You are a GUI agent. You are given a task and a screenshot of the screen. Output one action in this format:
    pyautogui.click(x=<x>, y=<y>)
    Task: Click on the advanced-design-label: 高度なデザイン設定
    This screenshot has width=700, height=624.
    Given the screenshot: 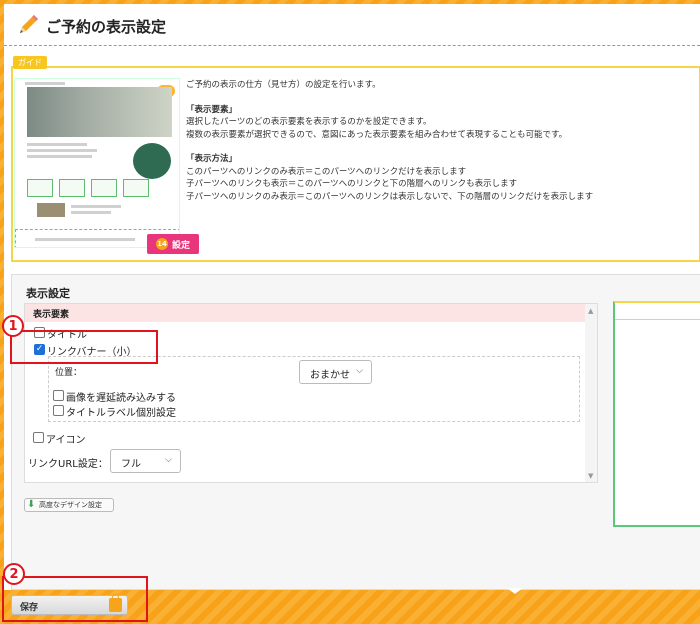 What is the action you would take?
    pyautogui.click(x=70, y=505)
    